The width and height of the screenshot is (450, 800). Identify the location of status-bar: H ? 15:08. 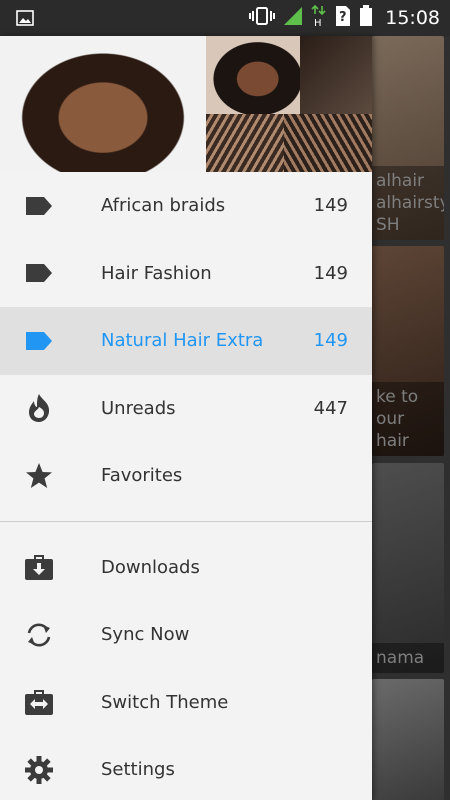
(225, 18).